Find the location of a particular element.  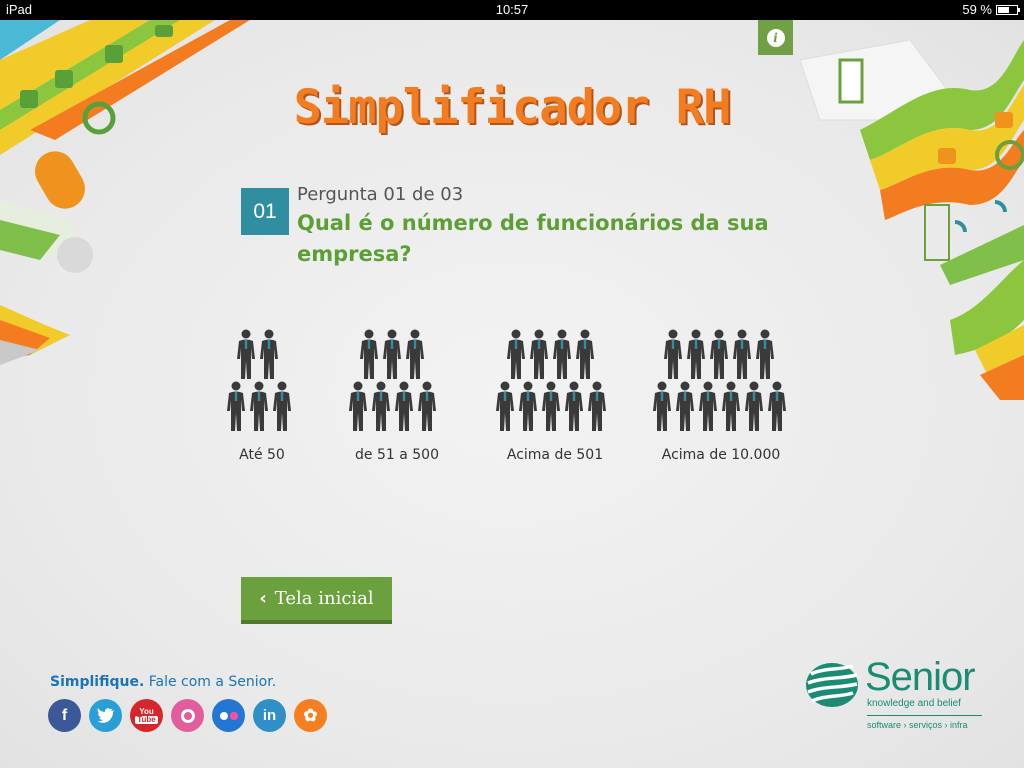

decorative-ribbons-right is located at coordinates (911, 219).